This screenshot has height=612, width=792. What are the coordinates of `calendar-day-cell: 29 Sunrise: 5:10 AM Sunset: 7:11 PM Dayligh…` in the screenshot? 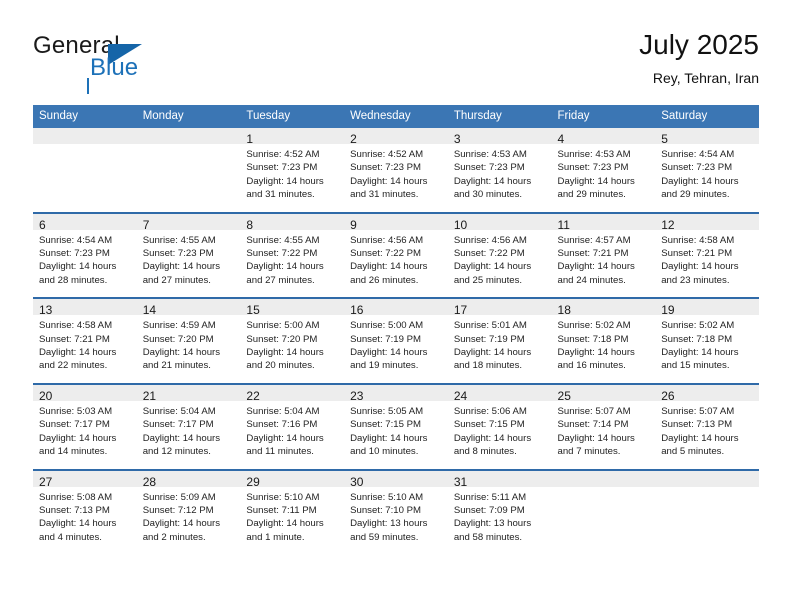 It's located at (292, 511).